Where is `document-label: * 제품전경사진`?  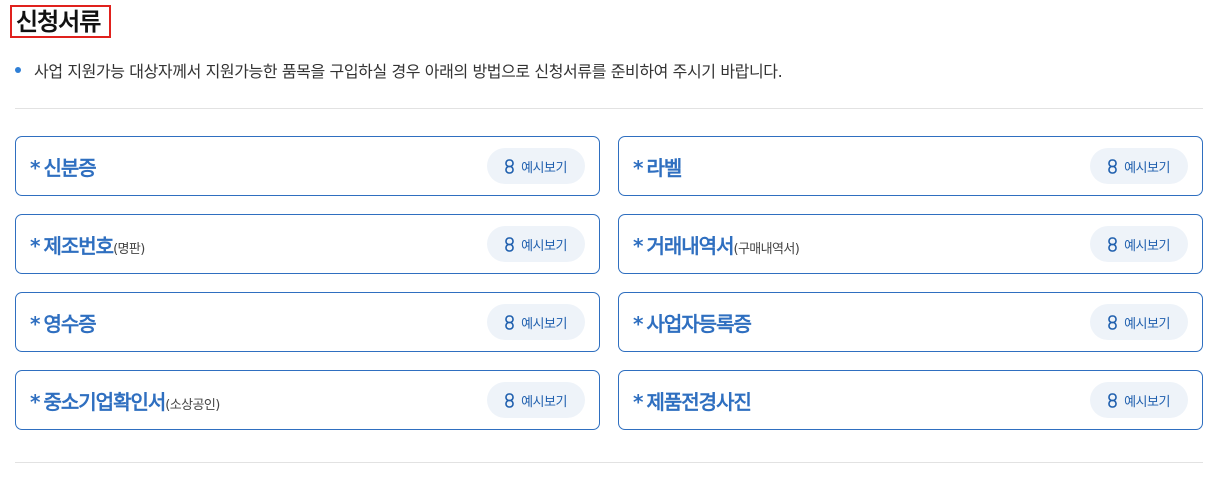
document-label: * 제품전경사진 is located at coordinates (692, 400).